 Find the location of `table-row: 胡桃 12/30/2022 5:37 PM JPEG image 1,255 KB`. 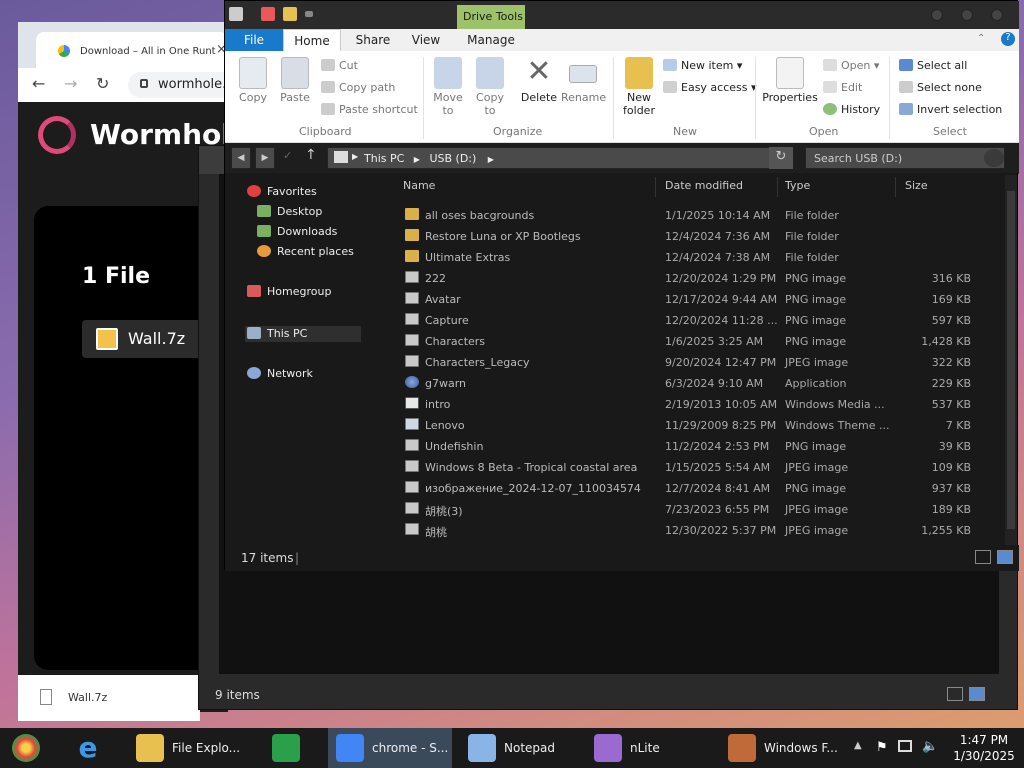

table-row: 胡桃 12/30/2022 5:37 PM JPEG image 1,255 KB is located at coordinates (697, 530).